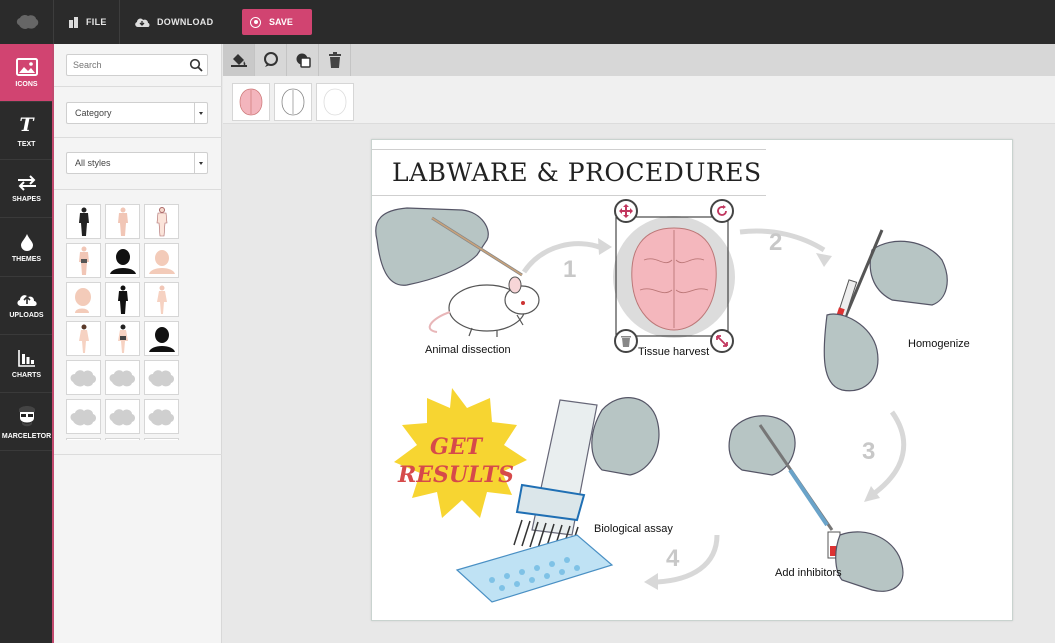 The image size is (1055, 643). I want to click on styles-value: All styles, so click(93, 163).